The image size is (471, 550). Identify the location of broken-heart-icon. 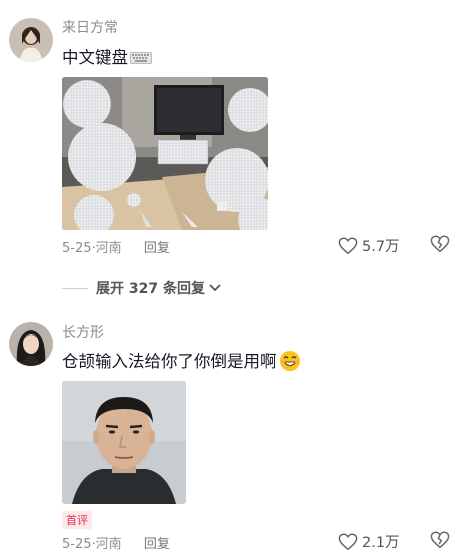
(440, 540).